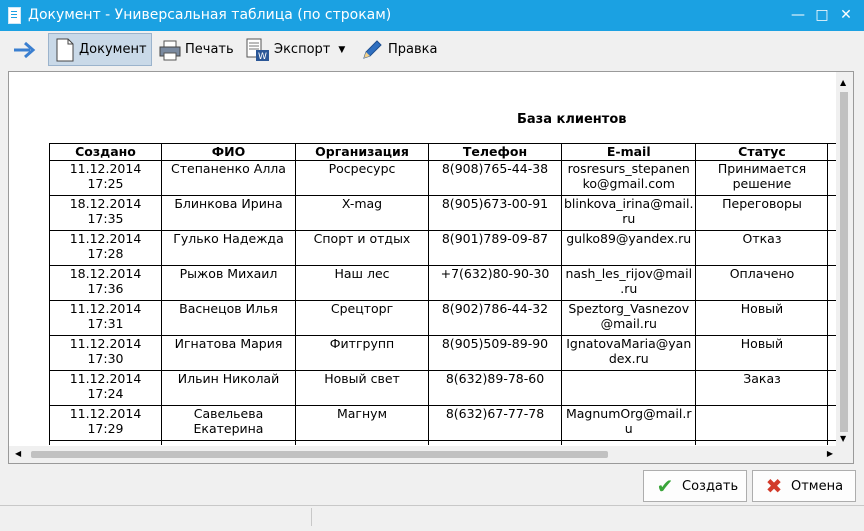 The height and width of the screenshot is (531, 864). I want to click on cell-phone: 8(905)509-89-90, so click(495, 353).